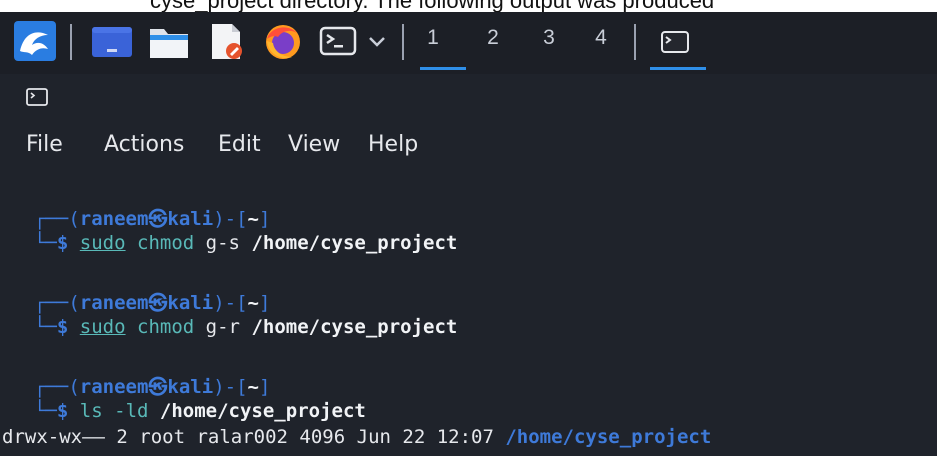 The width and height of the screenshot is (937, 456). I want to click on workspace-1: 1, so click(433, 38).